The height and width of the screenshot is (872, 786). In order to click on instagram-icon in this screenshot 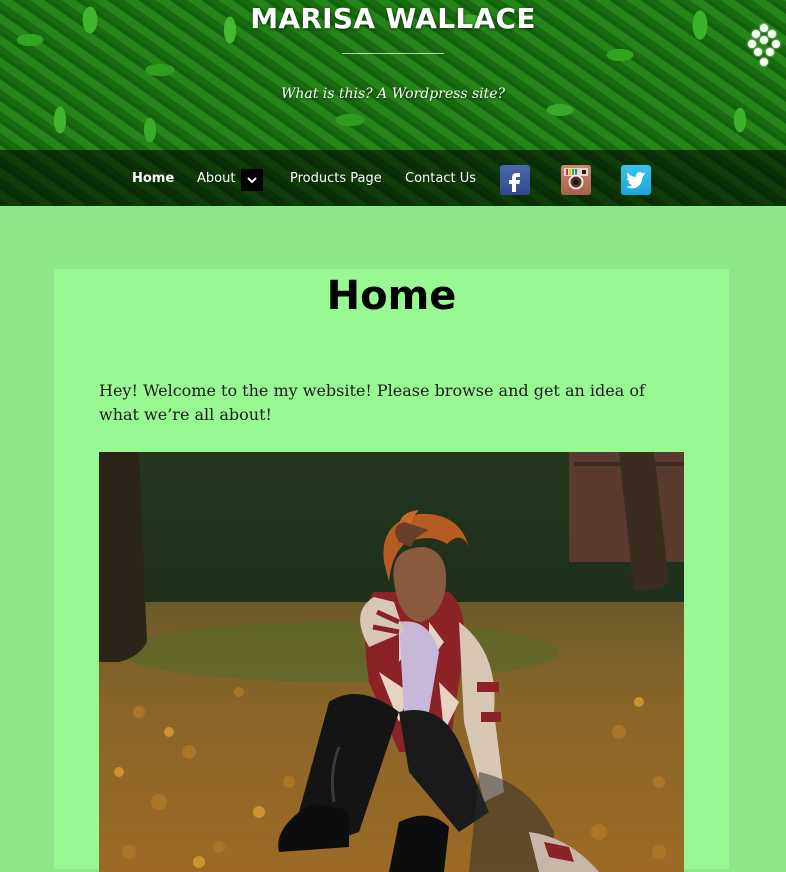, I will do `click(576, 179)`.